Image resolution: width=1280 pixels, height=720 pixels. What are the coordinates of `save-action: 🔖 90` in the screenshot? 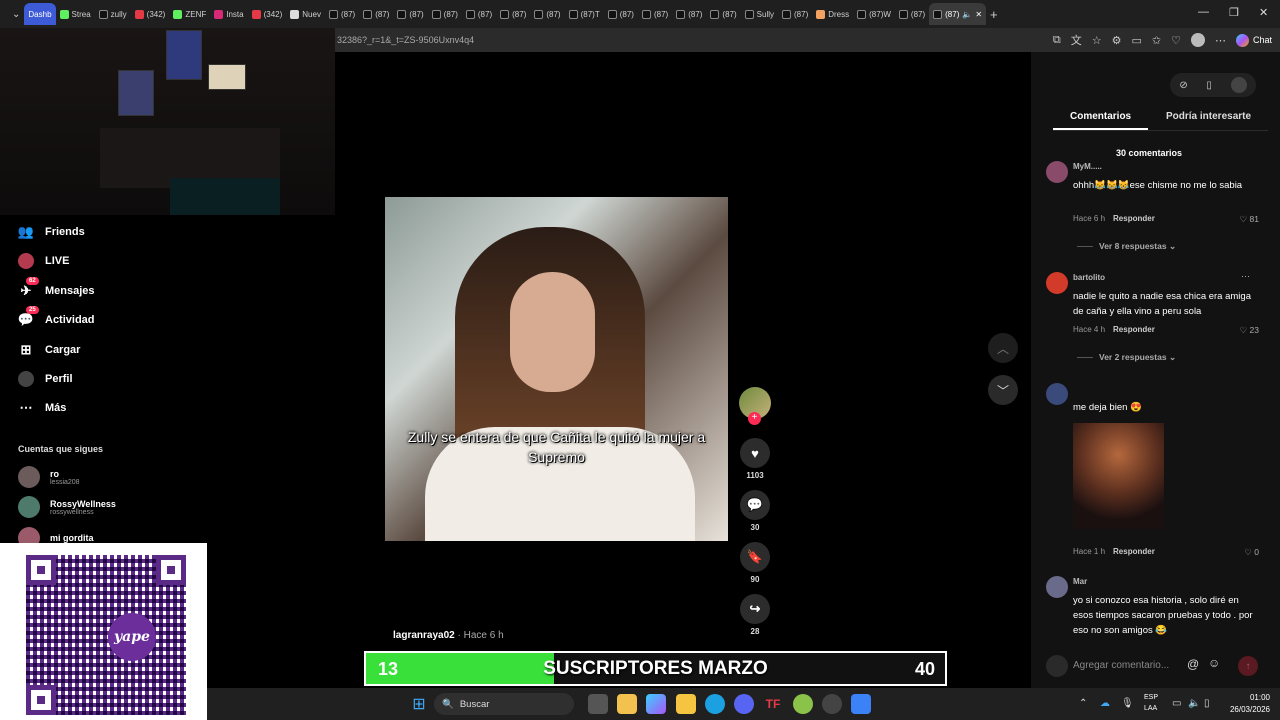 It's located at (755, 563).